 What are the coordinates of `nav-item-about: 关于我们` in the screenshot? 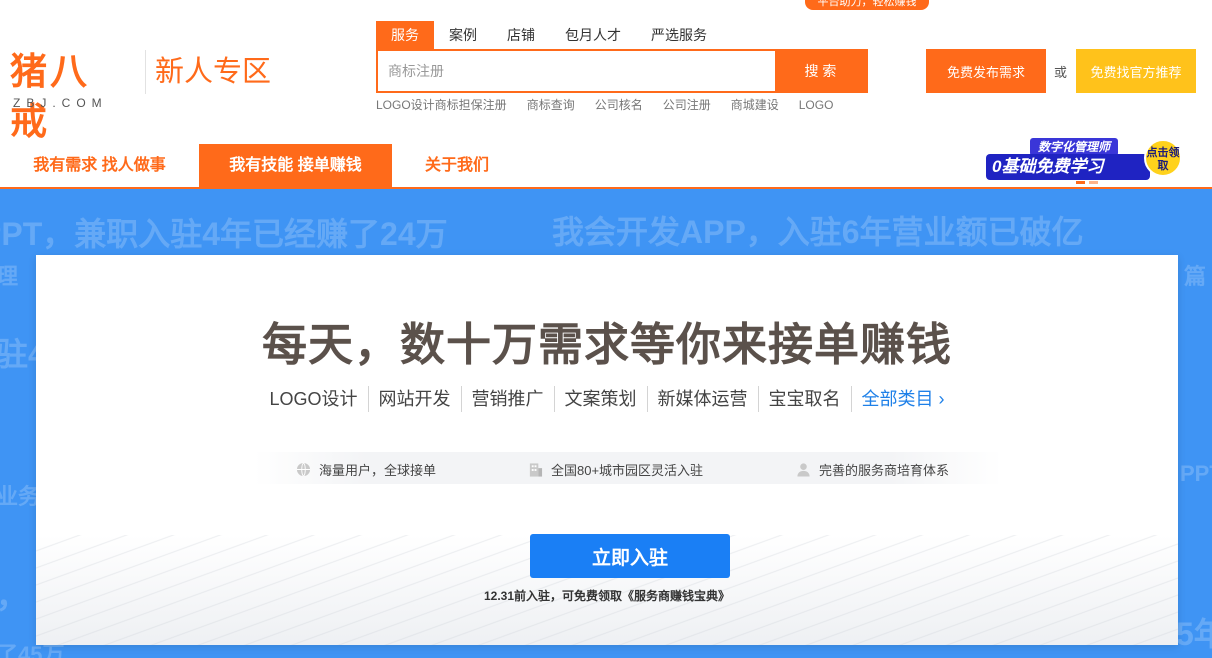 It's located at (457, 166).